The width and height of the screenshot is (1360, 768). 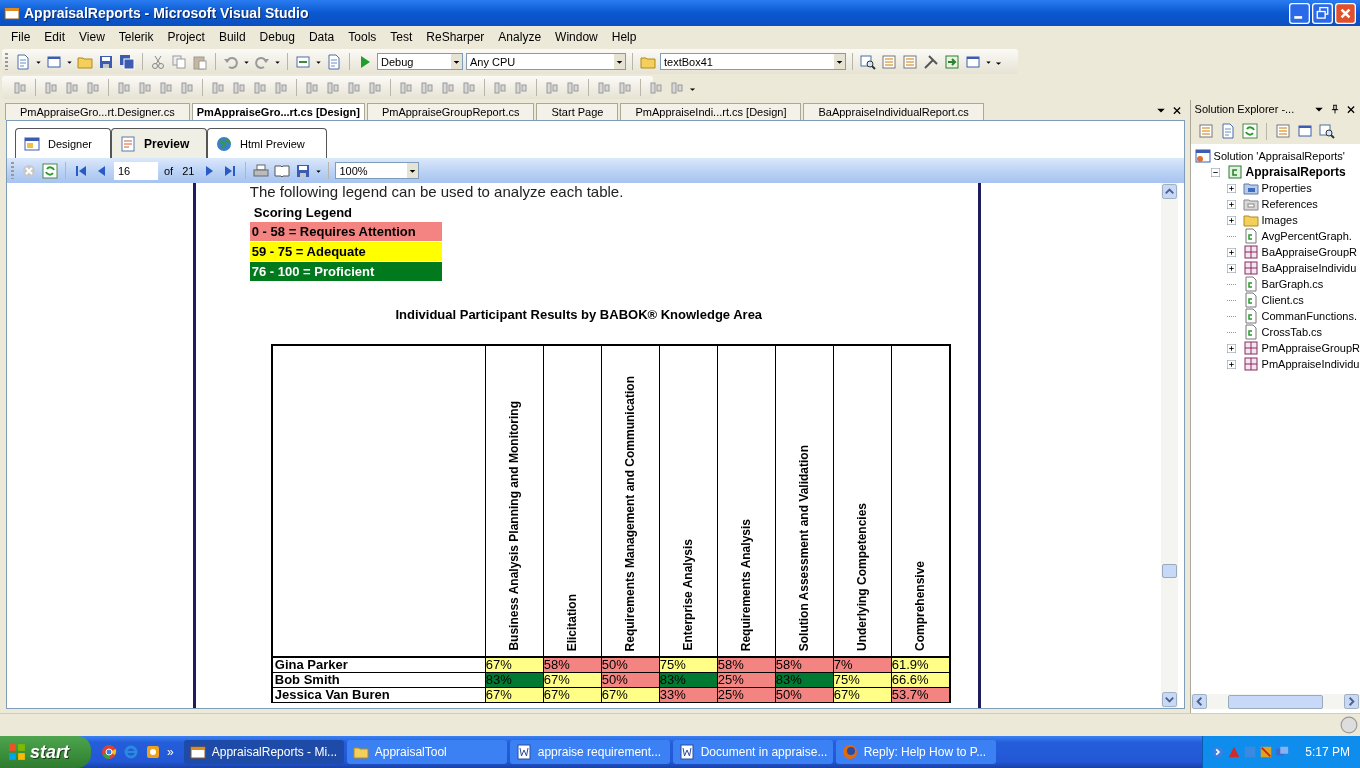 I want to click on view-tab: Designer, so click(x=63, y=143).